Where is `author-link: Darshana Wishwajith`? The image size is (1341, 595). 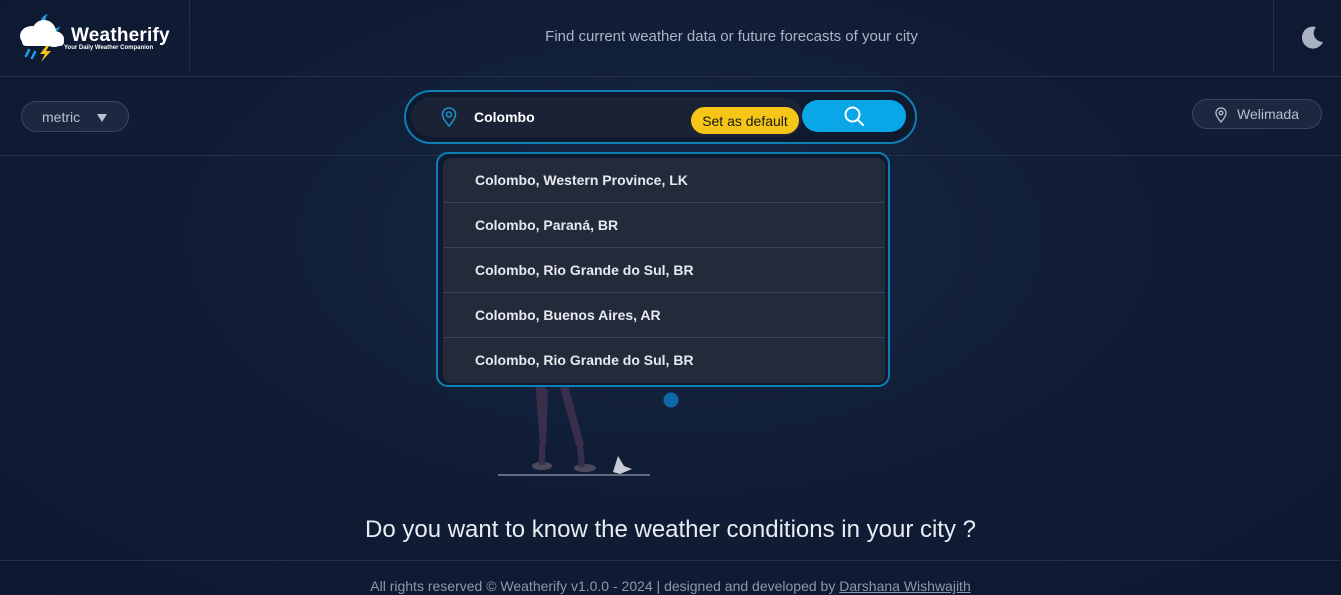
author-link: Darshana Wishwajith is located at coordinates (905, 586).